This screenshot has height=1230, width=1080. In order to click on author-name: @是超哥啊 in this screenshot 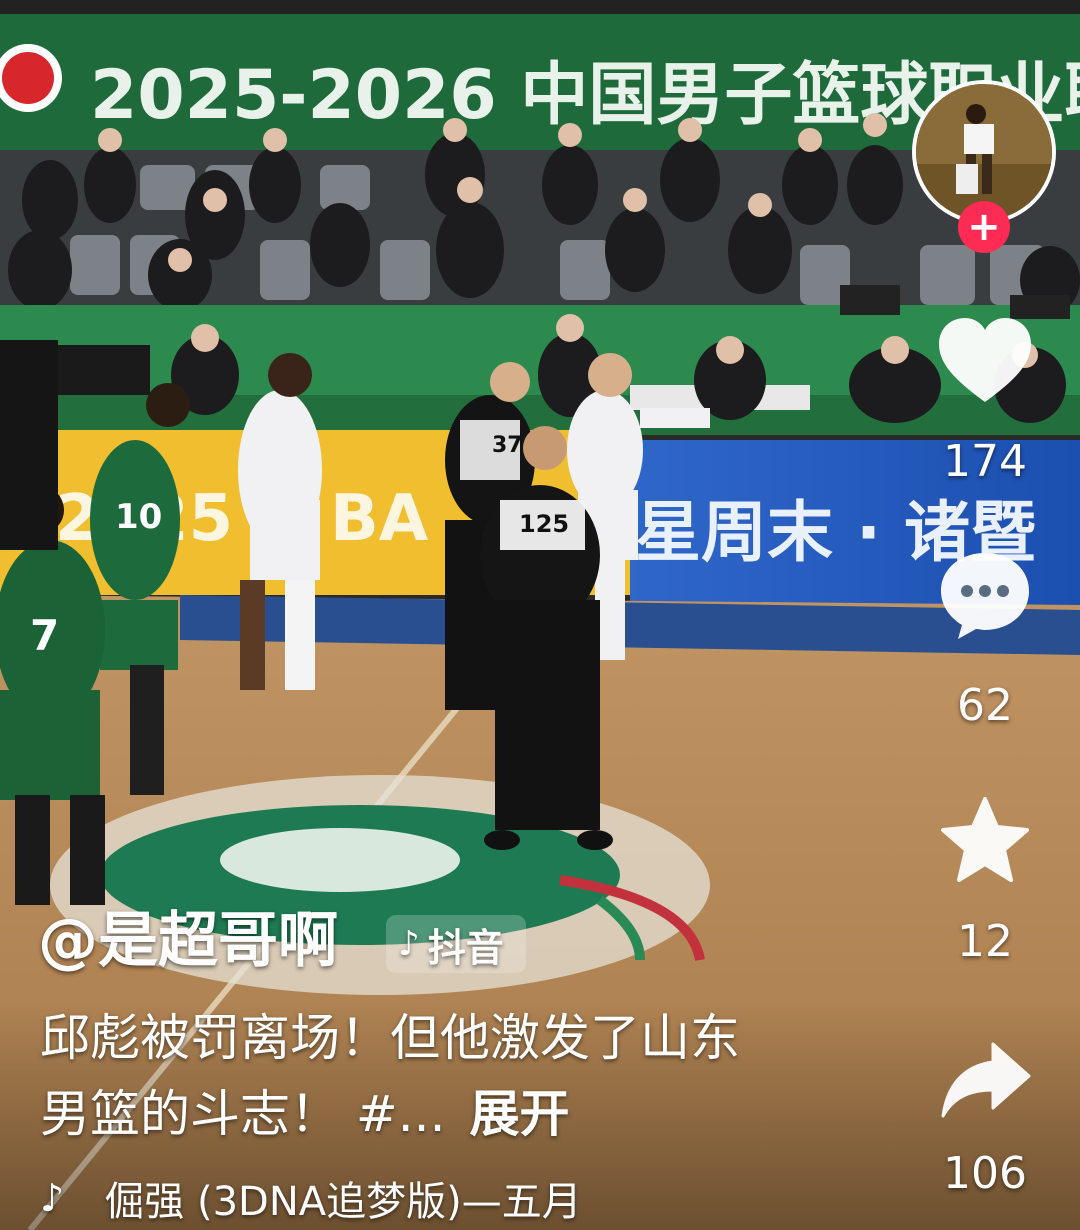, I will do `click(188, 941)`.